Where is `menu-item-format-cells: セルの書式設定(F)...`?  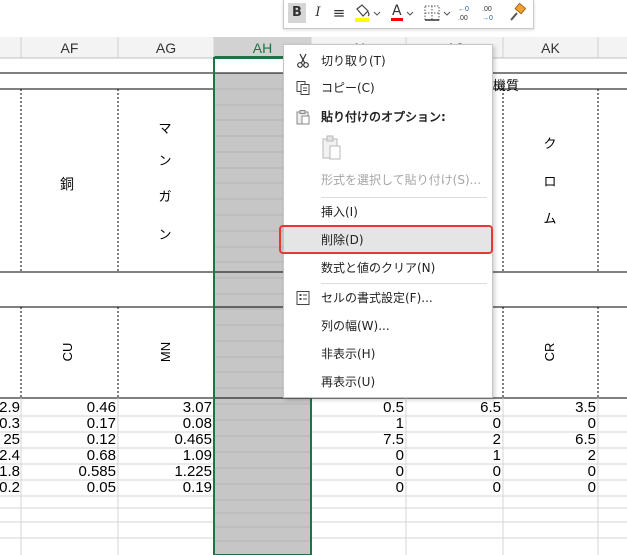
menu-item-format-cells: セルの書式設定(F)... is located at coordinates (388, 298).